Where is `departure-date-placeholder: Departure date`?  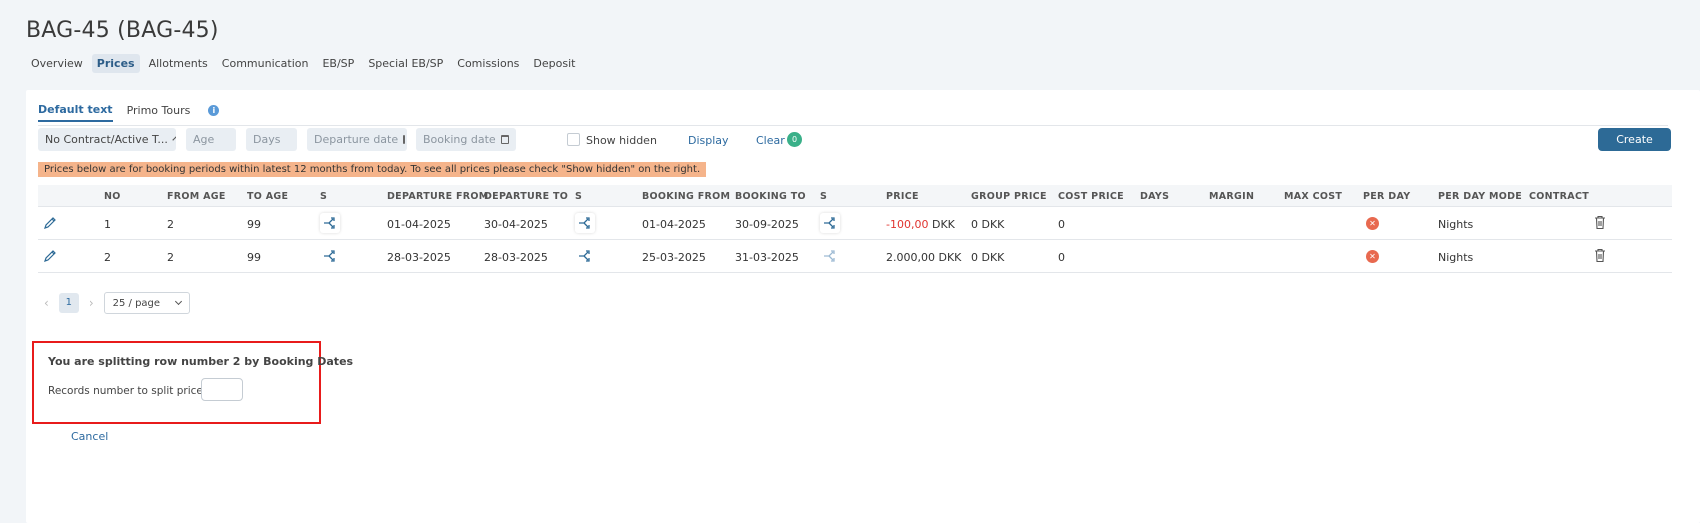
departure-date-placeholder: Departure date is located at coordinates (356, 139).